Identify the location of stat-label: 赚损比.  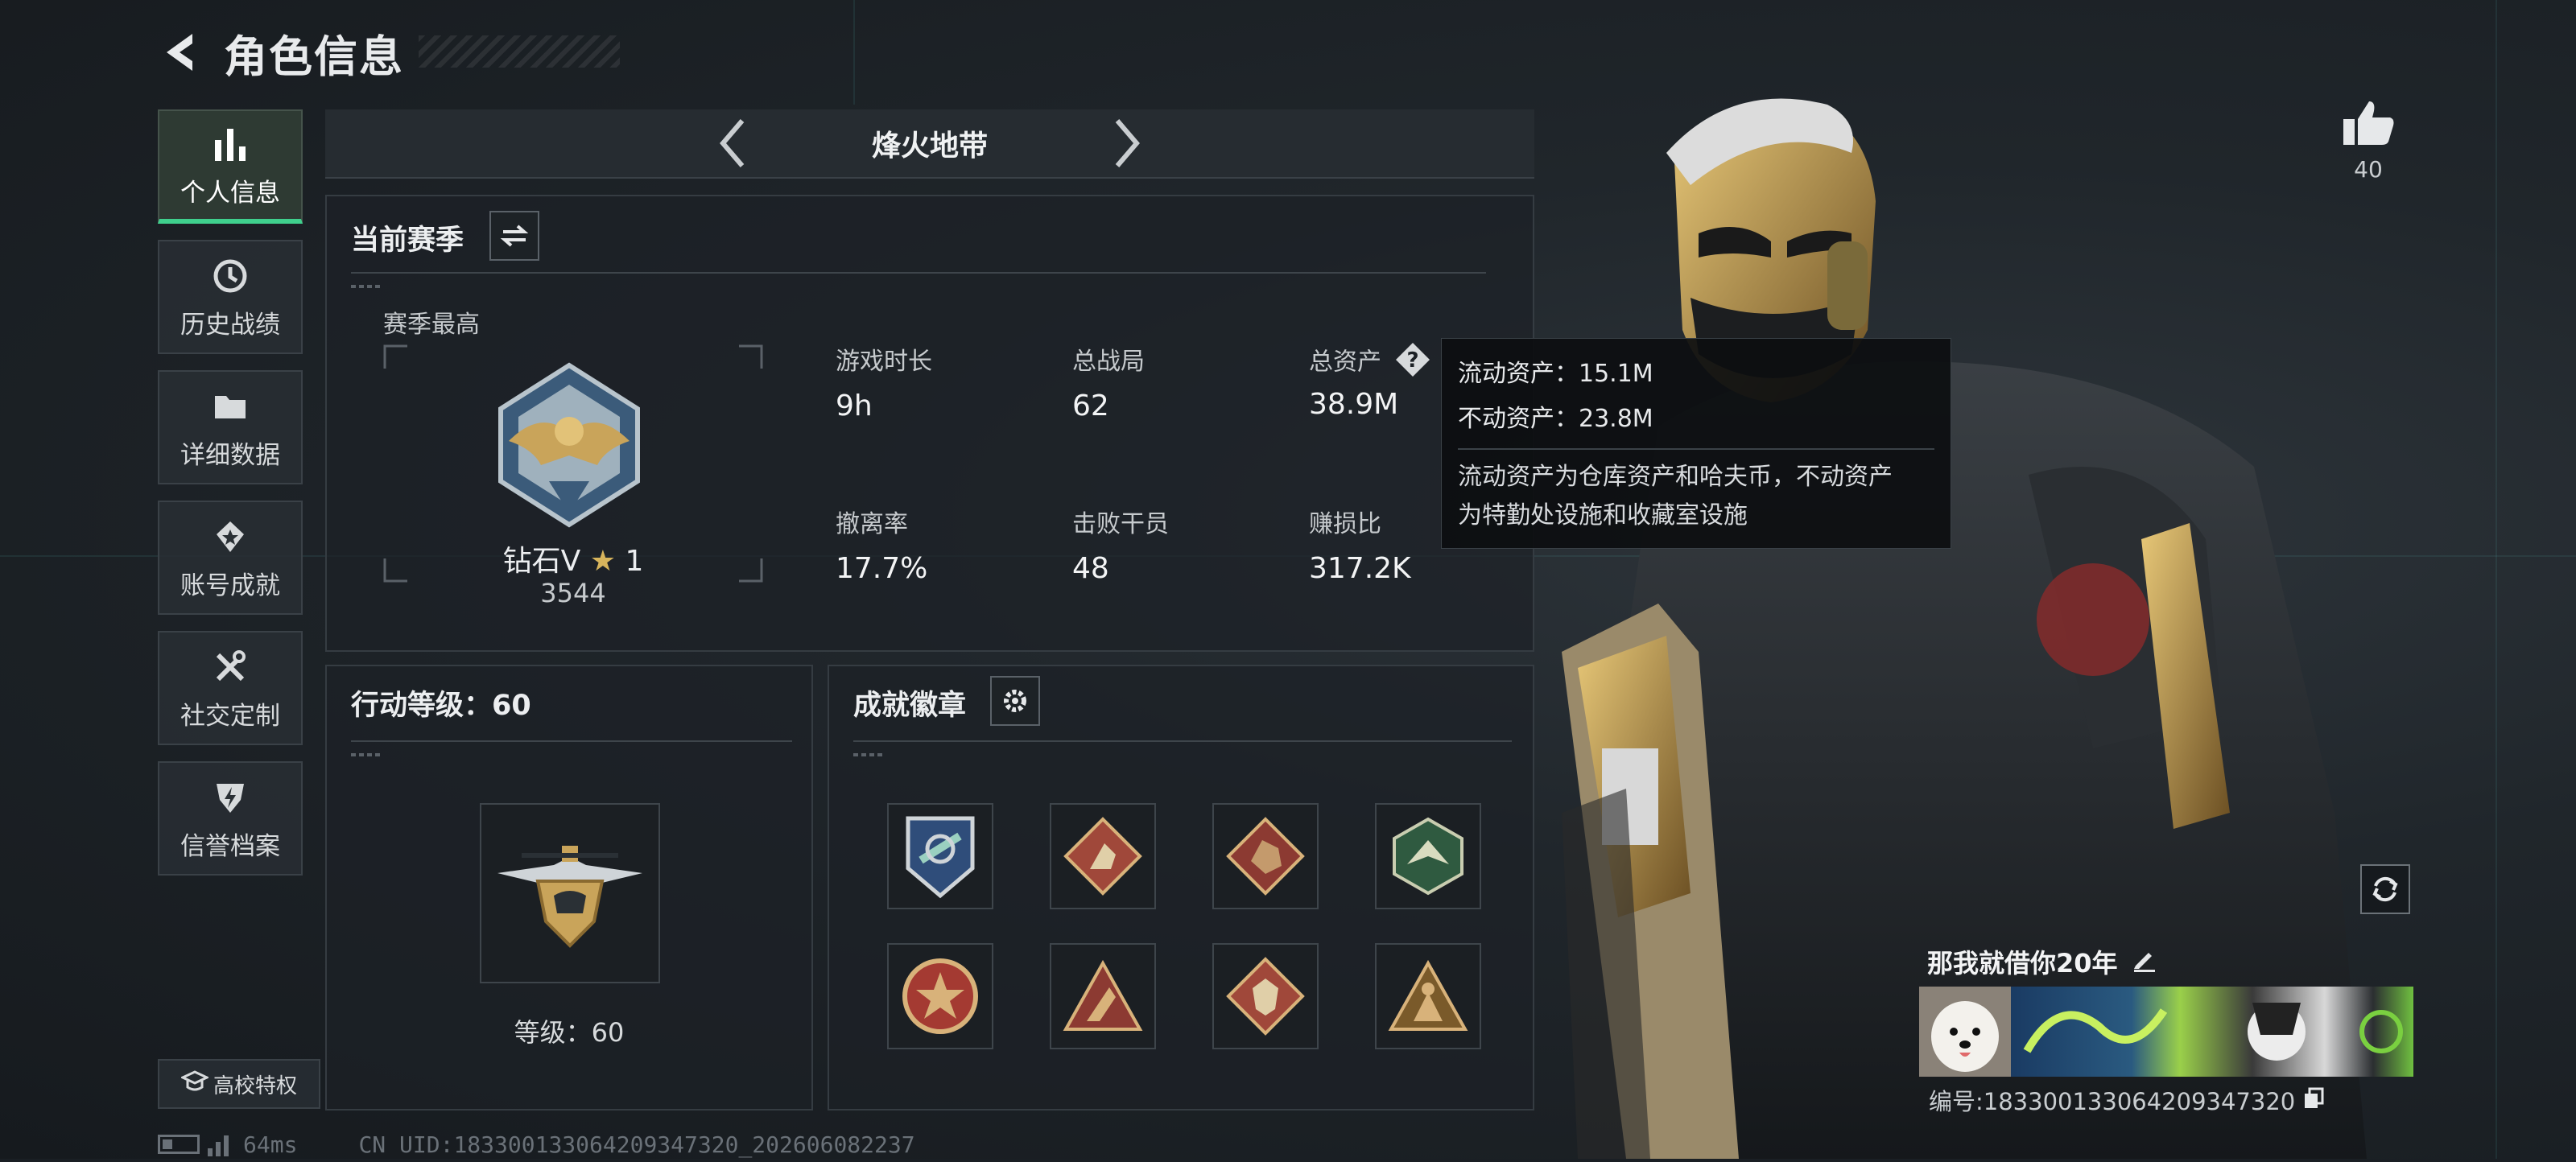
(1345, 524).